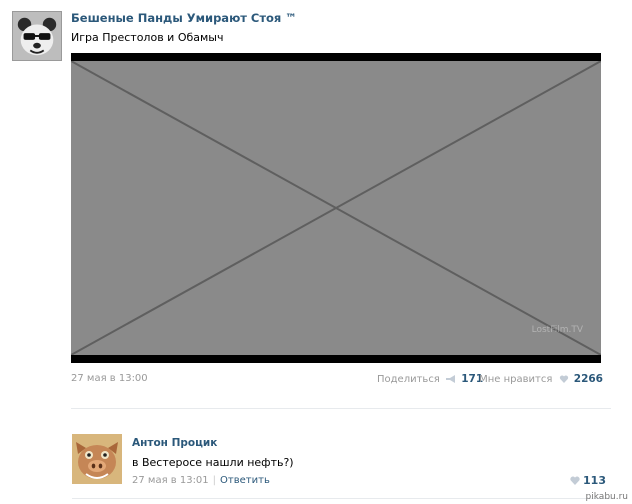 Image resolution: width=632 pixels, height=504 pixels. What do you see at coordinates (594, 480) in the screenshot?
I see `comment-like-count: 113` at bounding box center [594, 480].